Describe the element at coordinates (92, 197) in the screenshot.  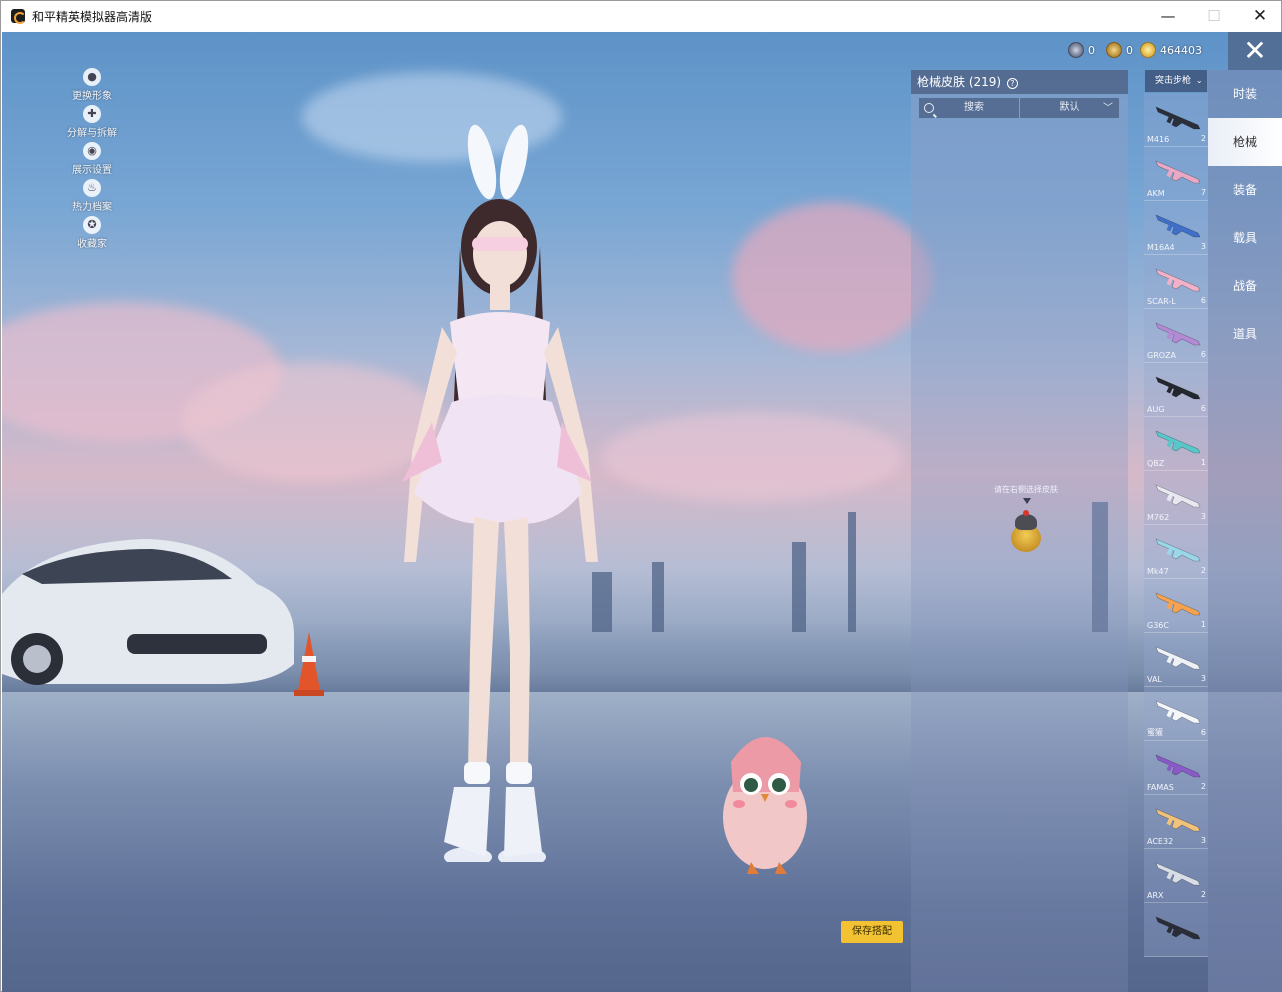
I see `menu-hot-archive: ♨ 热力档案` at that location.